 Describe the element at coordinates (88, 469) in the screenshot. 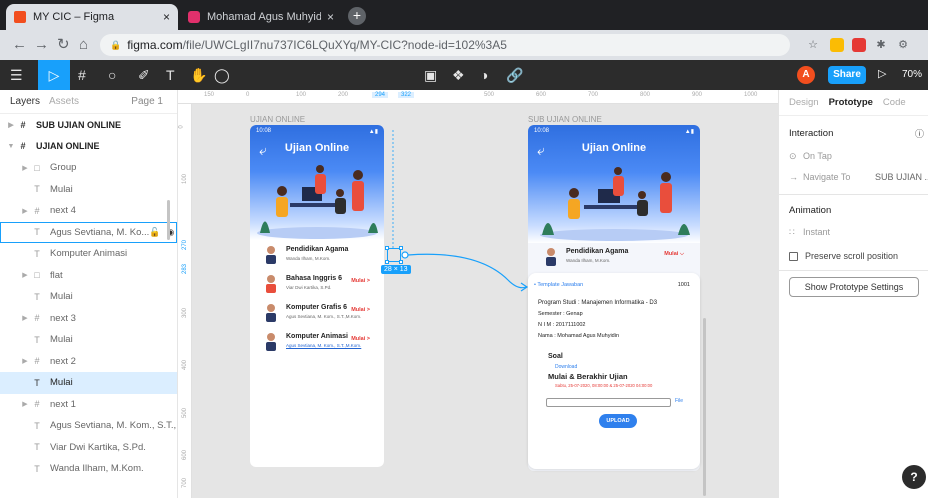

I see `layer-row: T Wanda Ilham, M.Kom.` at that location.